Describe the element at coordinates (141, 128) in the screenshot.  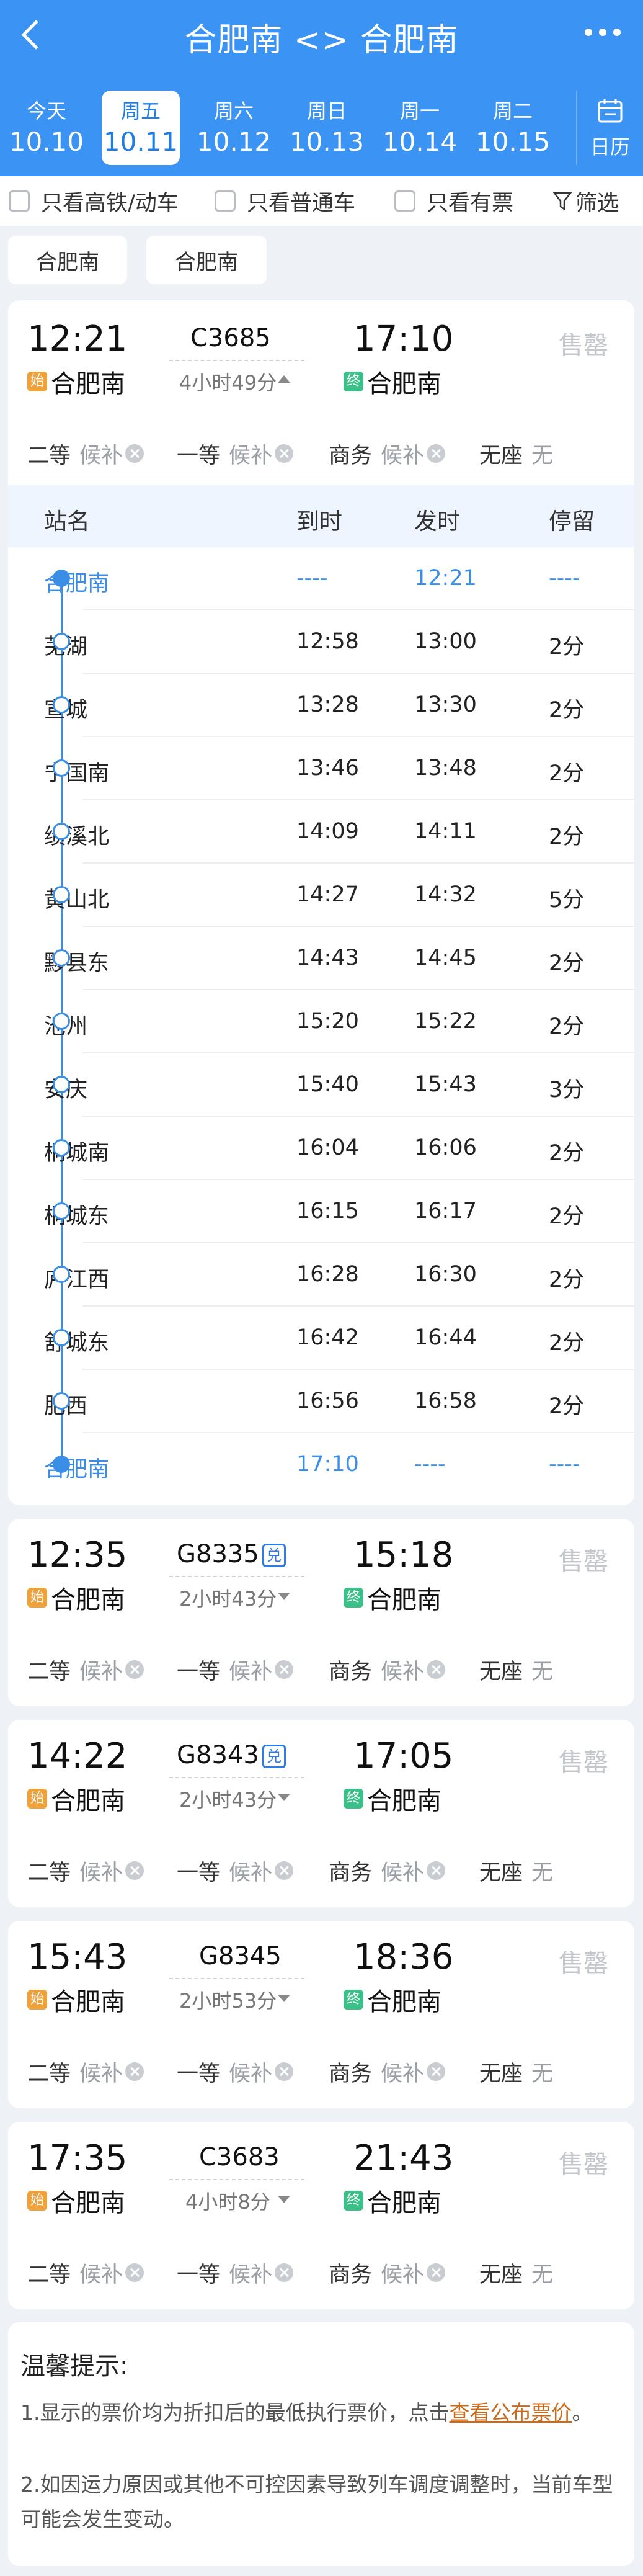
I see `date-tab-selected: 周五 10.11` at that location.